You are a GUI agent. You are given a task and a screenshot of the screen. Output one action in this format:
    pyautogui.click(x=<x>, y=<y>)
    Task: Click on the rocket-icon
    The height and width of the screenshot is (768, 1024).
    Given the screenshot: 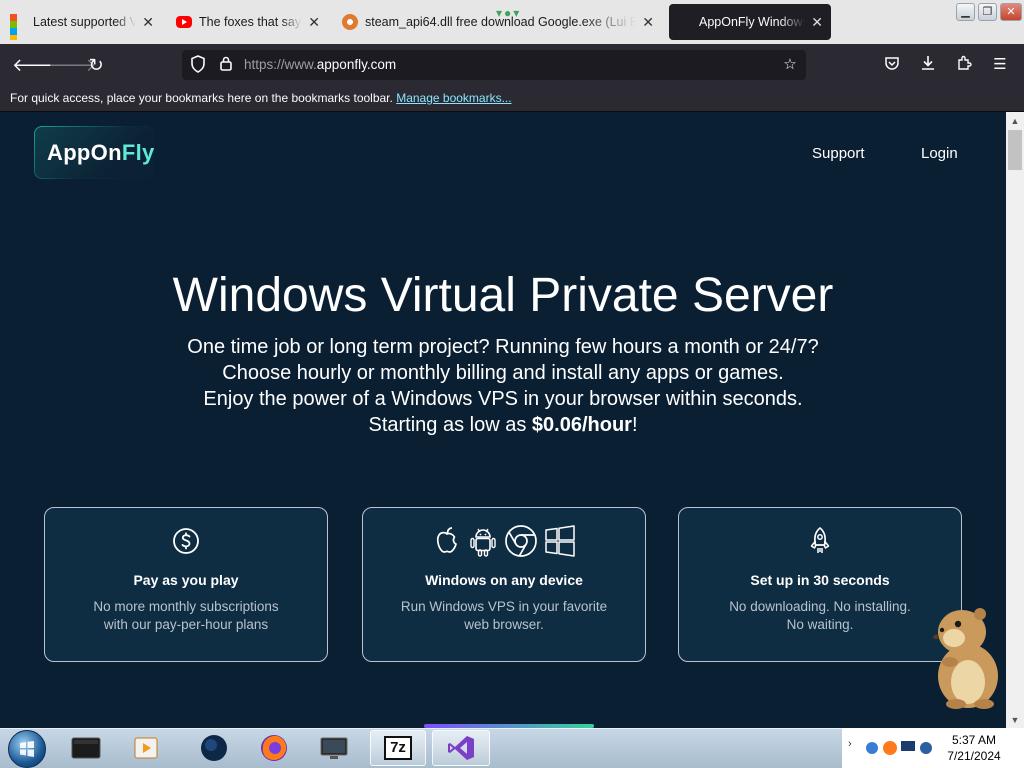 What is the action you would take?
    pyautogui.click(x=820, y=543)
    